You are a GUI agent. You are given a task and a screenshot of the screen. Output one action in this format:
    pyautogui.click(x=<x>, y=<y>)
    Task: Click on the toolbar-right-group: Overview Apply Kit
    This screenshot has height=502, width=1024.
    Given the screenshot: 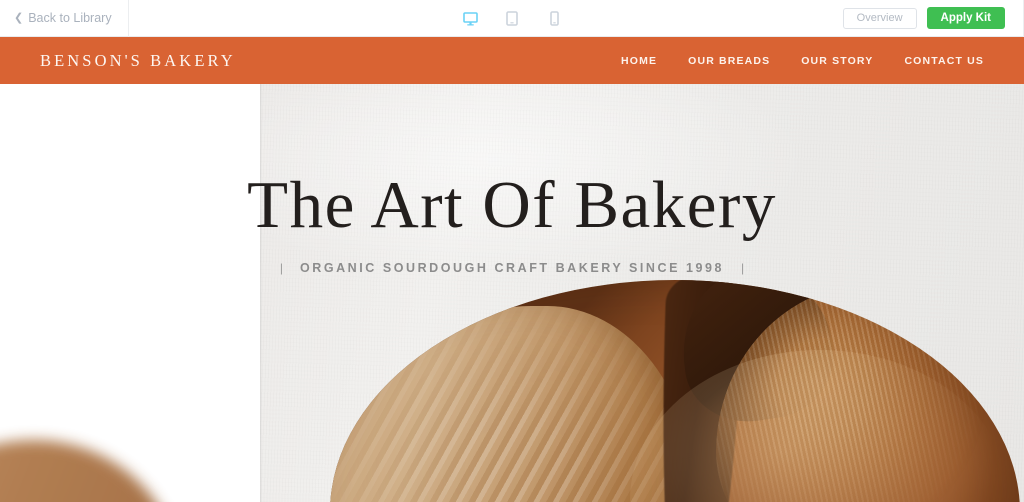 What is the action you would take?
    pyautogui.click(x=933, y=18)
    